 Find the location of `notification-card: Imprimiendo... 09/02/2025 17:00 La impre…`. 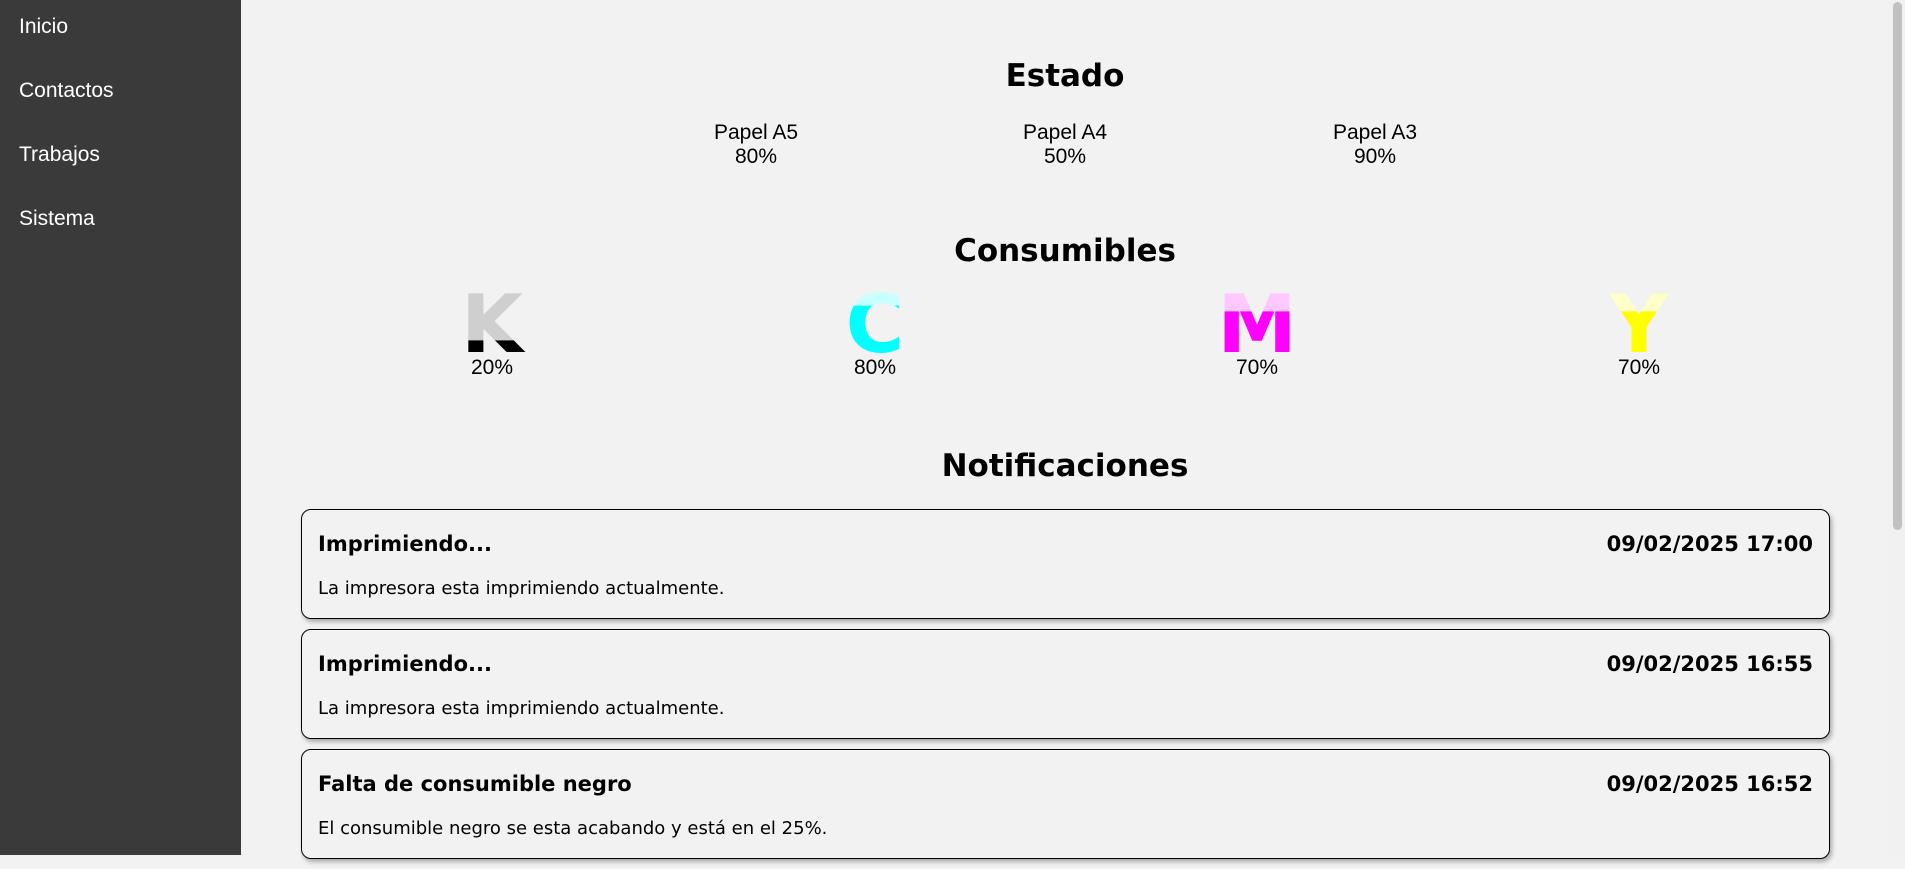

notification-card: Imprimiendo... 09/02/2025 17:00 La impre… is located at coordinates (1065, 564).